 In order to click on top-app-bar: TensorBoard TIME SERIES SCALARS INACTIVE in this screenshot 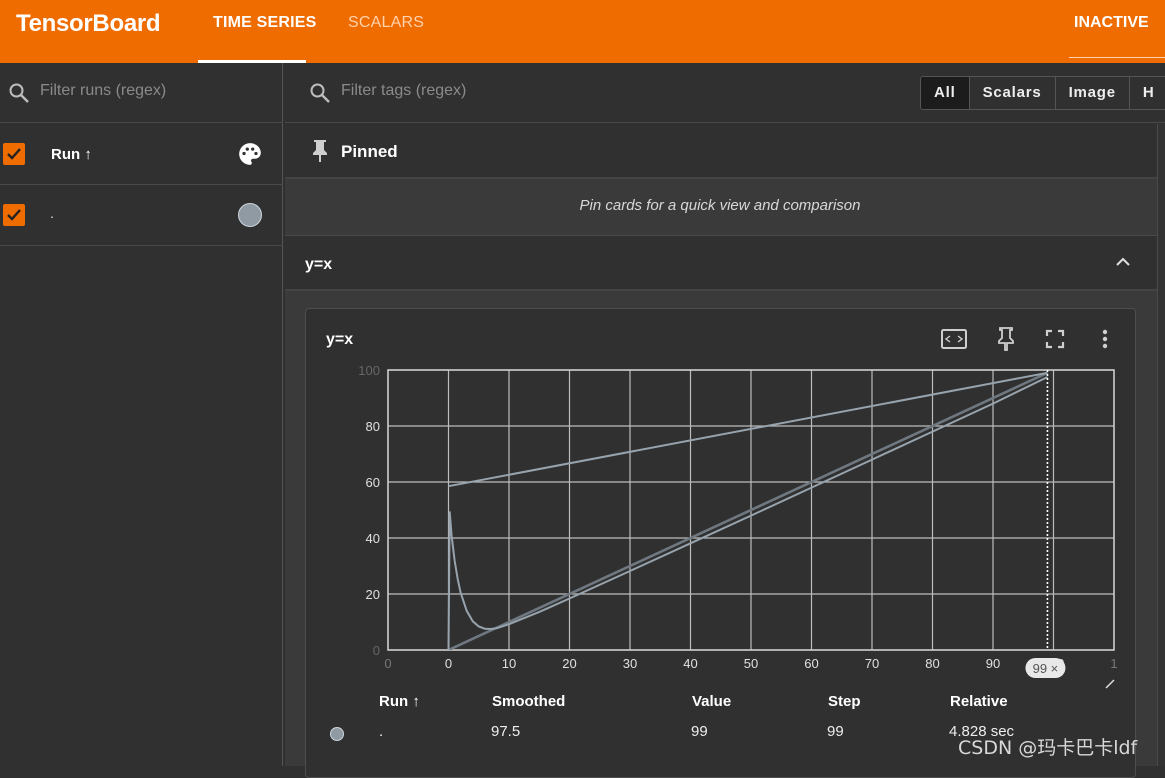, I will do `click(582, 31)`.